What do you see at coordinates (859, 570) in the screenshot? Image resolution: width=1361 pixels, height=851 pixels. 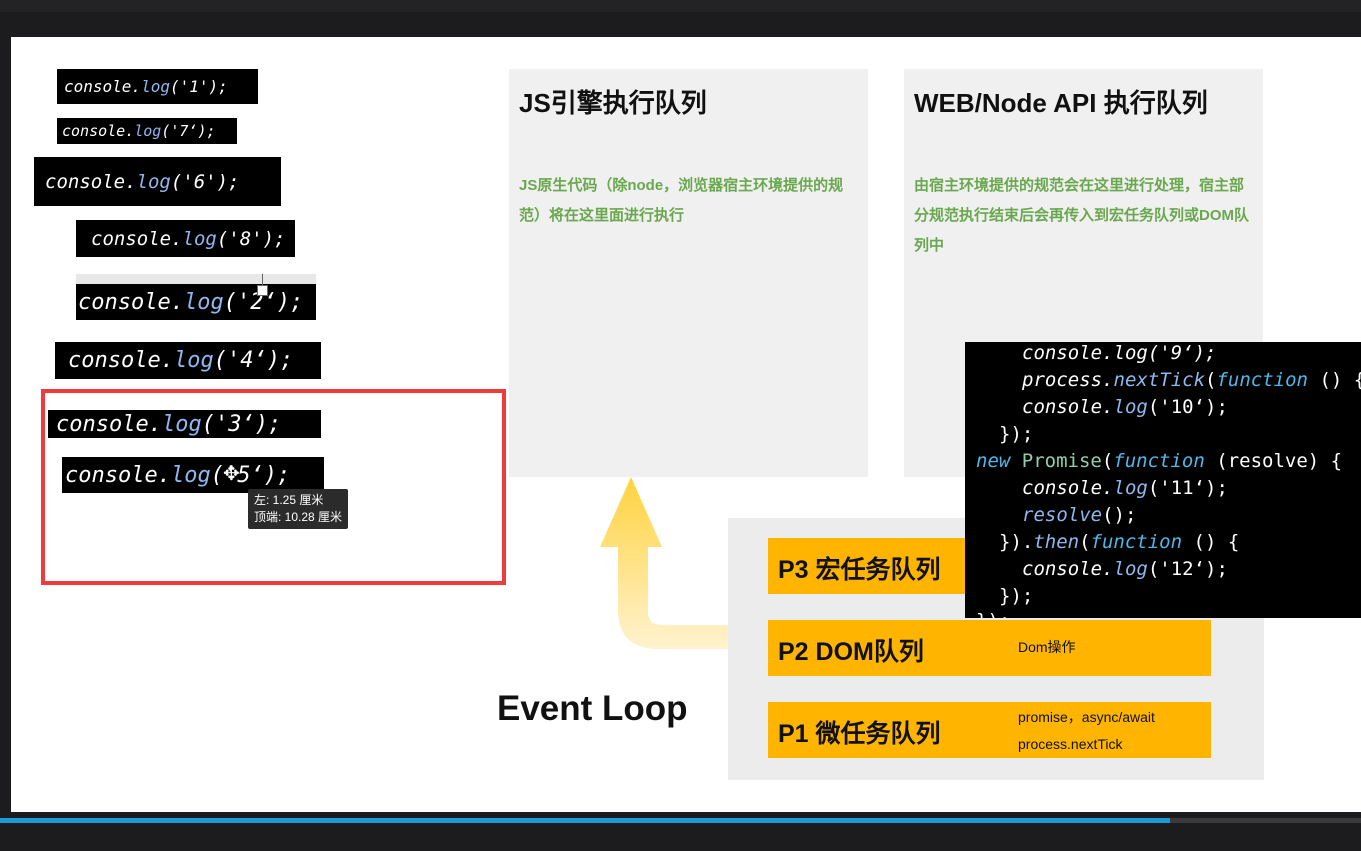 I see `macrotask-queue-label: P3 宏任务队列` at bounding box center [859, 570].